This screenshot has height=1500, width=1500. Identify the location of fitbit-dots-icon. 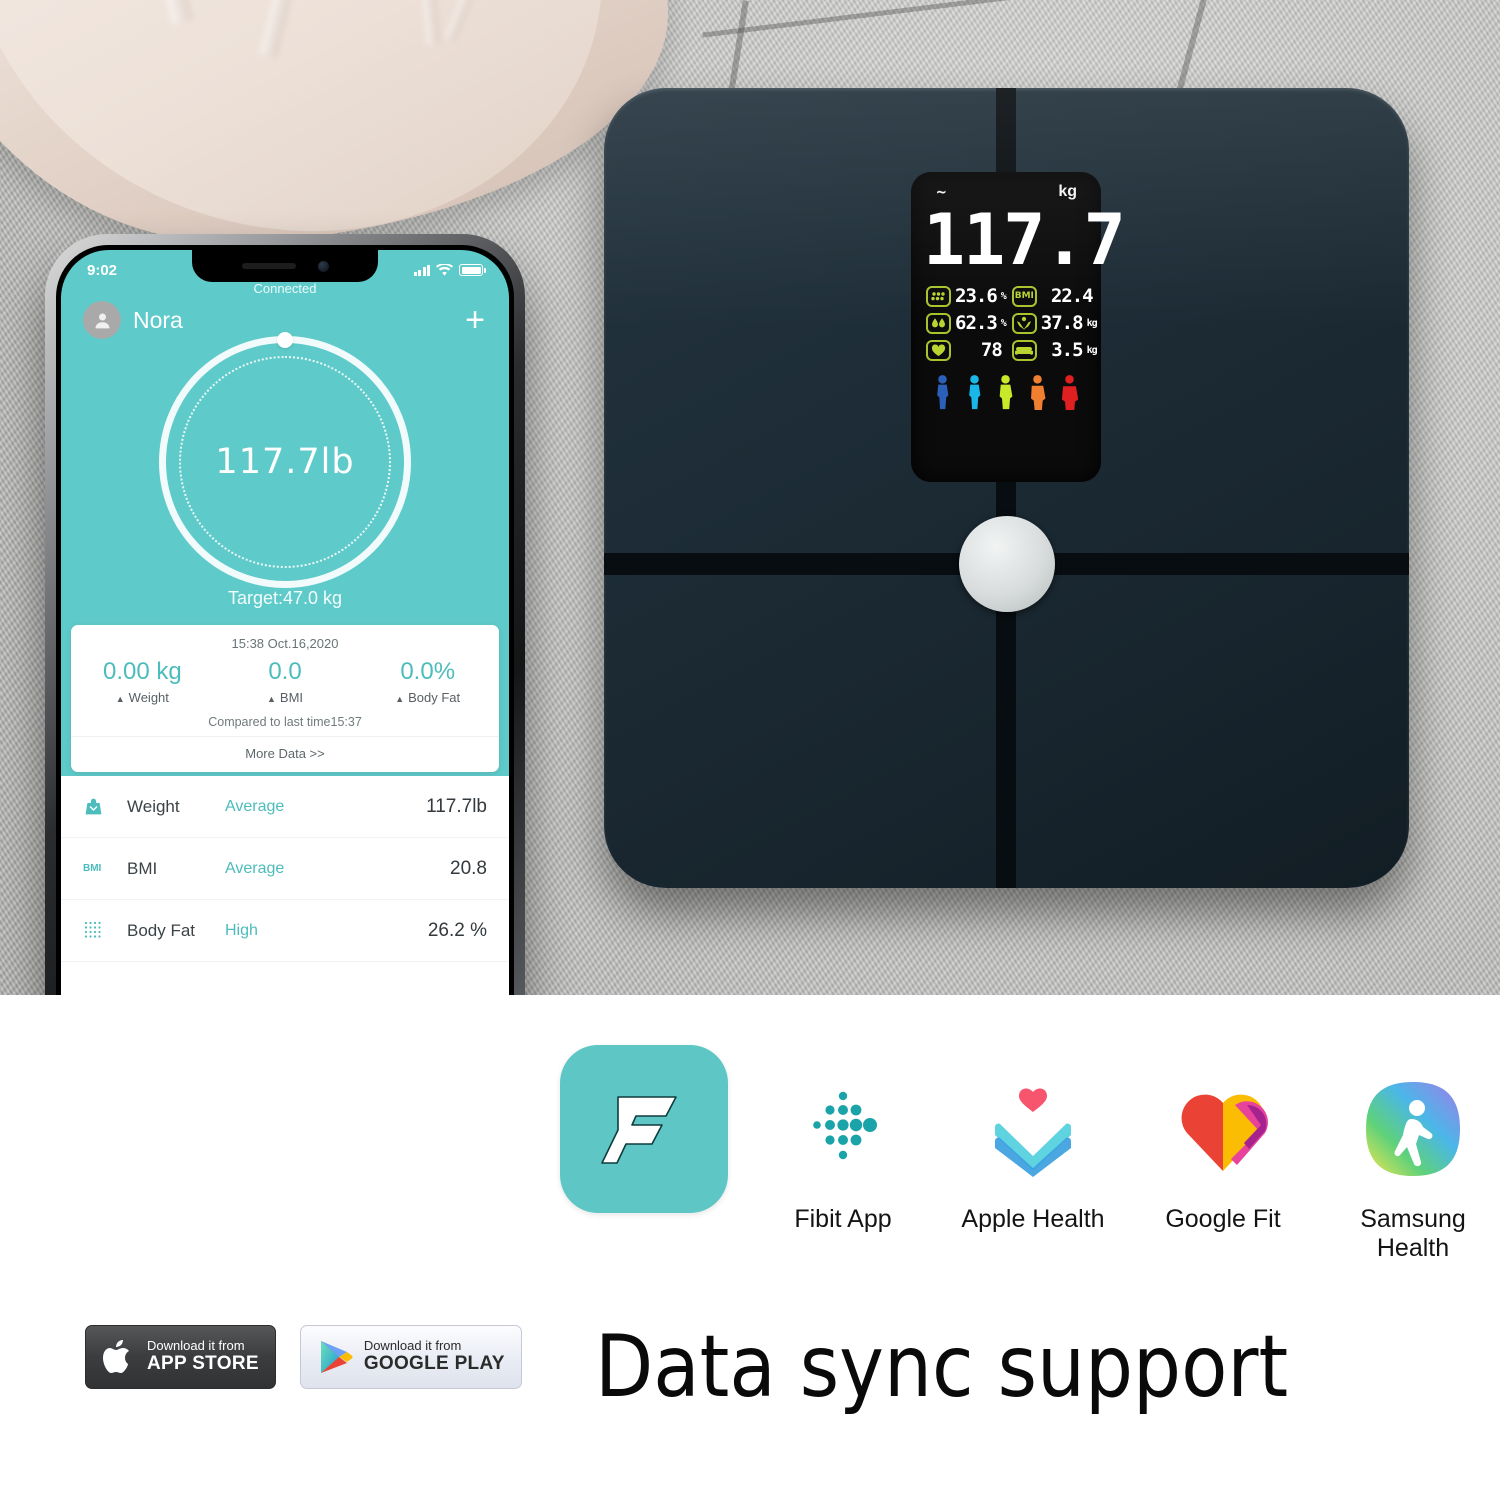
(845, 1125).